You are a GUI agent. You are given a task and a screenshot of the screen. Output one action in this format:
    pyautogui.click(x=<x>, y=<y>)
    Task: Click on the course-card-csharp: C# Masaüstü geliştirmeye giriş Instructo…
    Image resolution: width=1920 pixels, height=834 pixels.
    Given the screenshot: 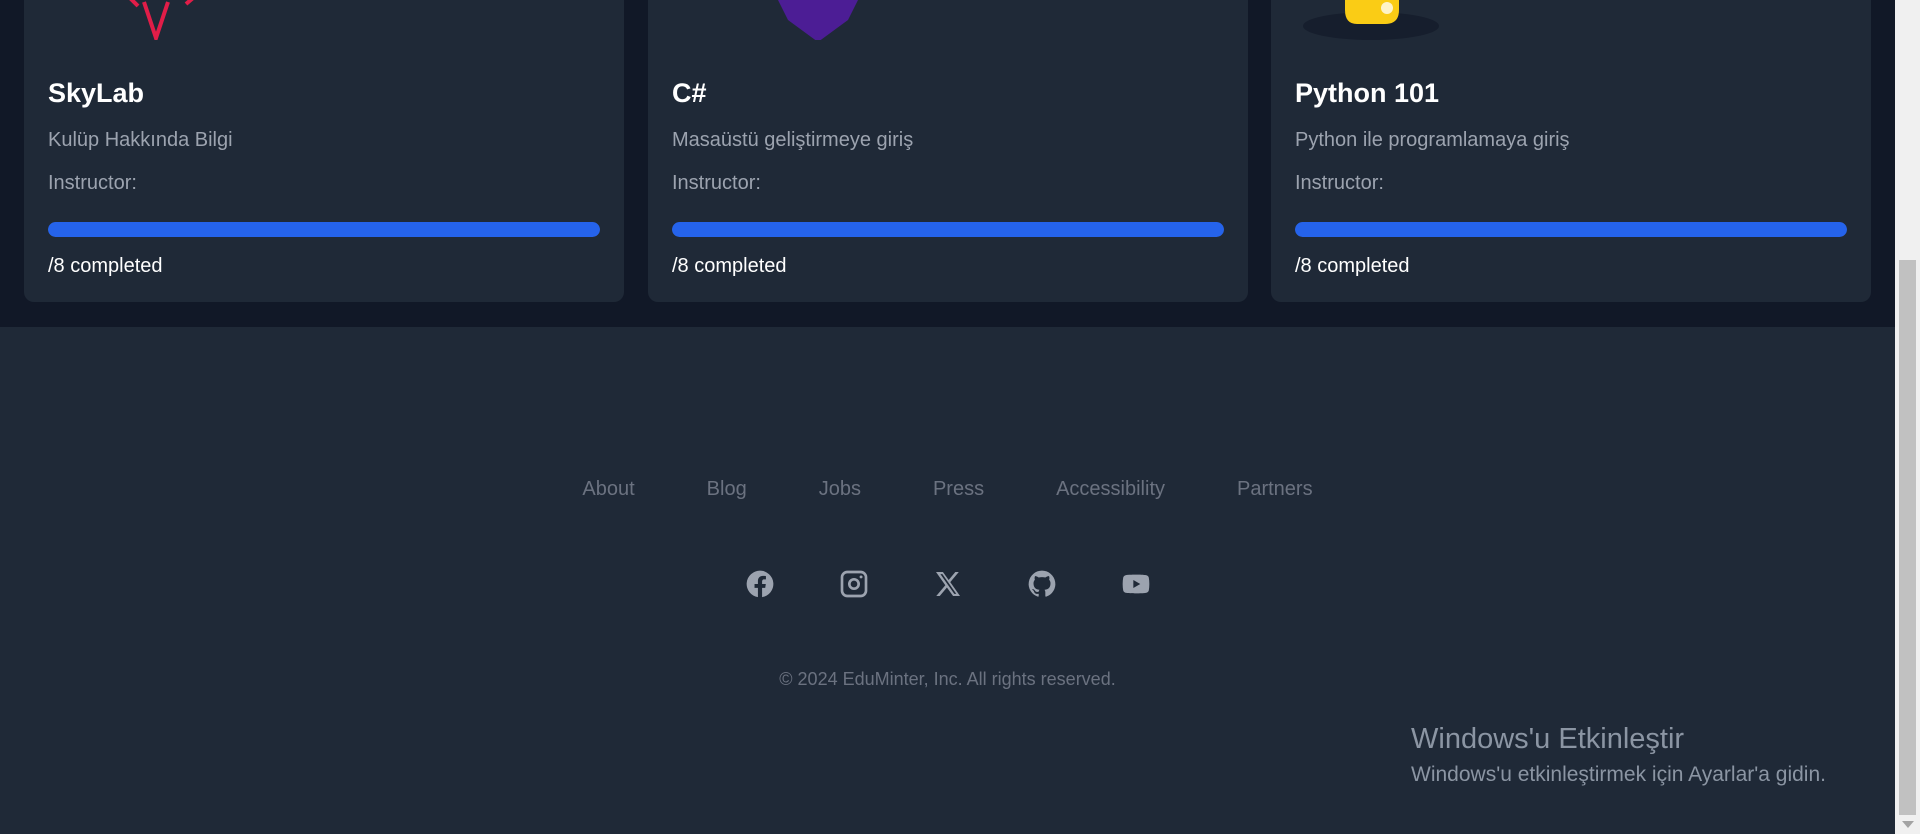 What is the action you would take?
    pyautogui.click(x=948, y=151)
    